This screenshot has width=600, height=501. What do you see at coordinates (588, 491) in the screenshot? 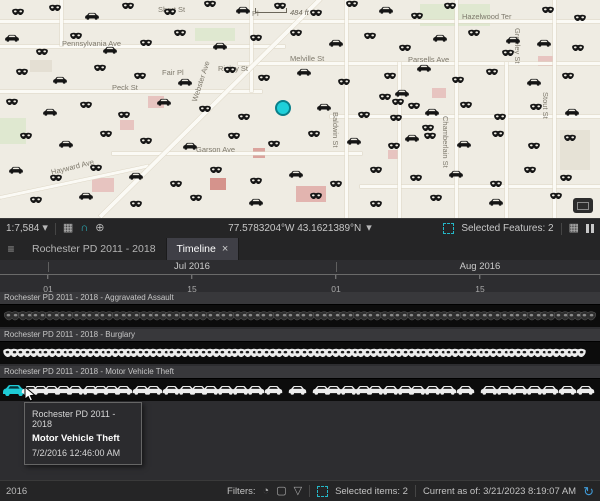
I see `refresh-icon: ↻` at bounding box center [588, 491].